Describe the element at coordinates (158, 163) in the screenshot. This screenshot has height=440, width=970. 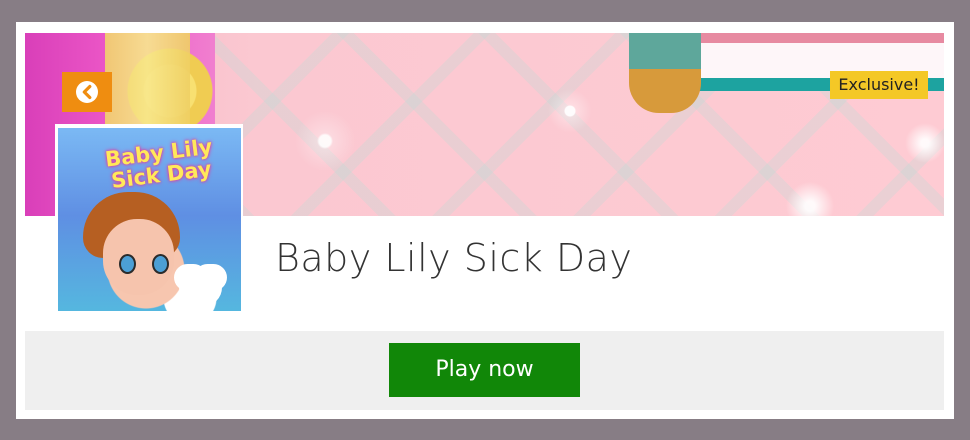
I see `thumbnail-title: Baby Lily Sick Day` at that location.